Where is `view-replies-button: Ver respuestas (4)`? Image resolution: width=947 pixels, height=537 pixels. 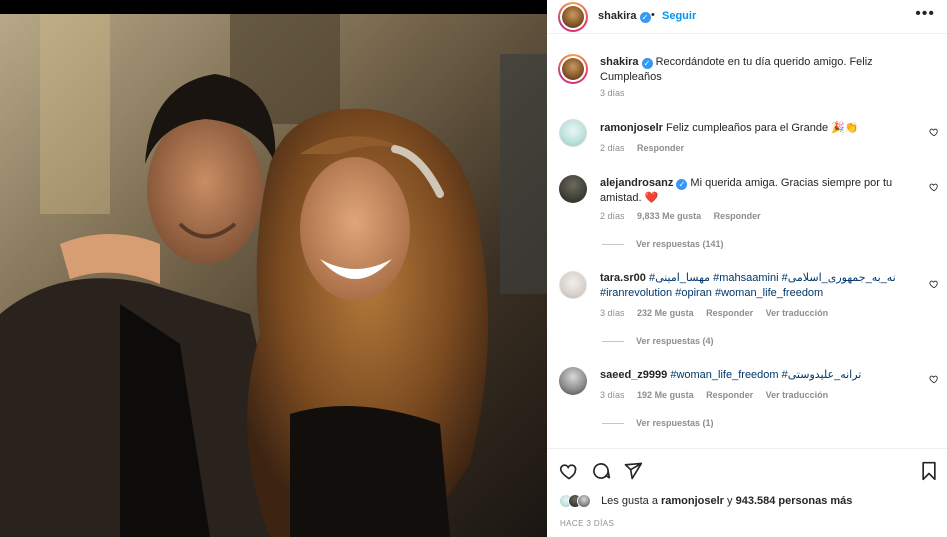
view-replies-button: Ver respuestas (4) is located at coordinates (658, 341).